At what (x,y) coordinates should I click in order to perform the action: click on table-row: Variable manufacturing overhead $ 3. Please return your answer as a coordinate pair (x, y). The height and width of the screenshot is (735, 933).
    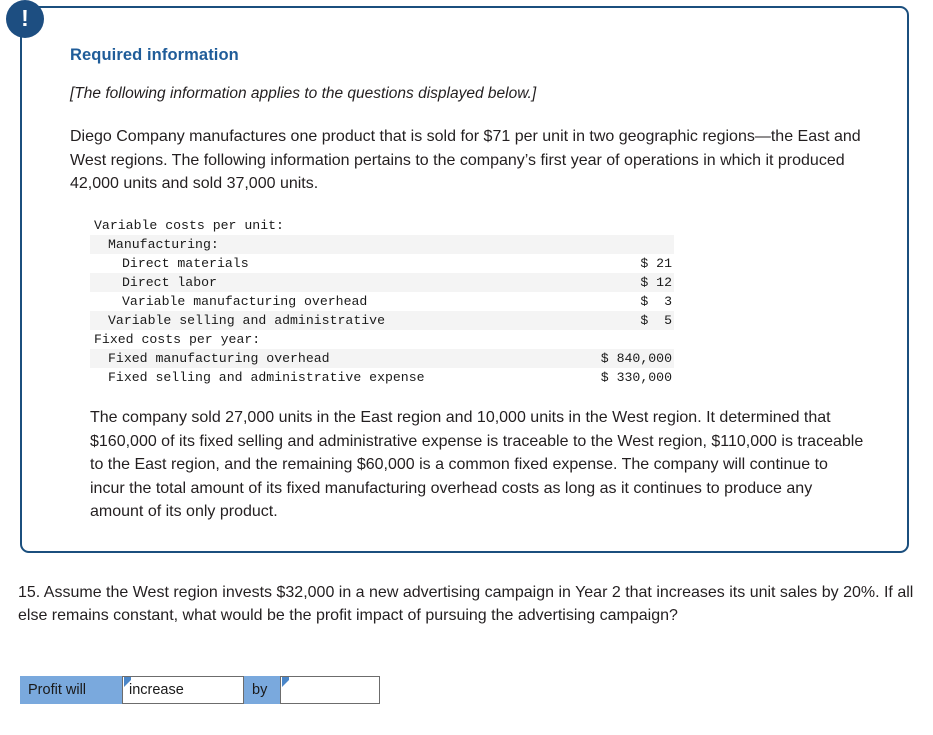
    Looking at the image, I should click on (382, 301).